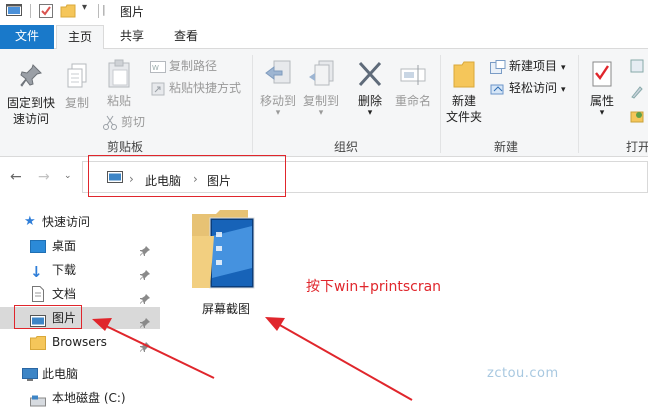 The height and width of the screenshot is (412, 648). Describe the element at coordinates (80, 246) in the screenshot. I see `sidebar-item-desktop: 桌面` at that location.